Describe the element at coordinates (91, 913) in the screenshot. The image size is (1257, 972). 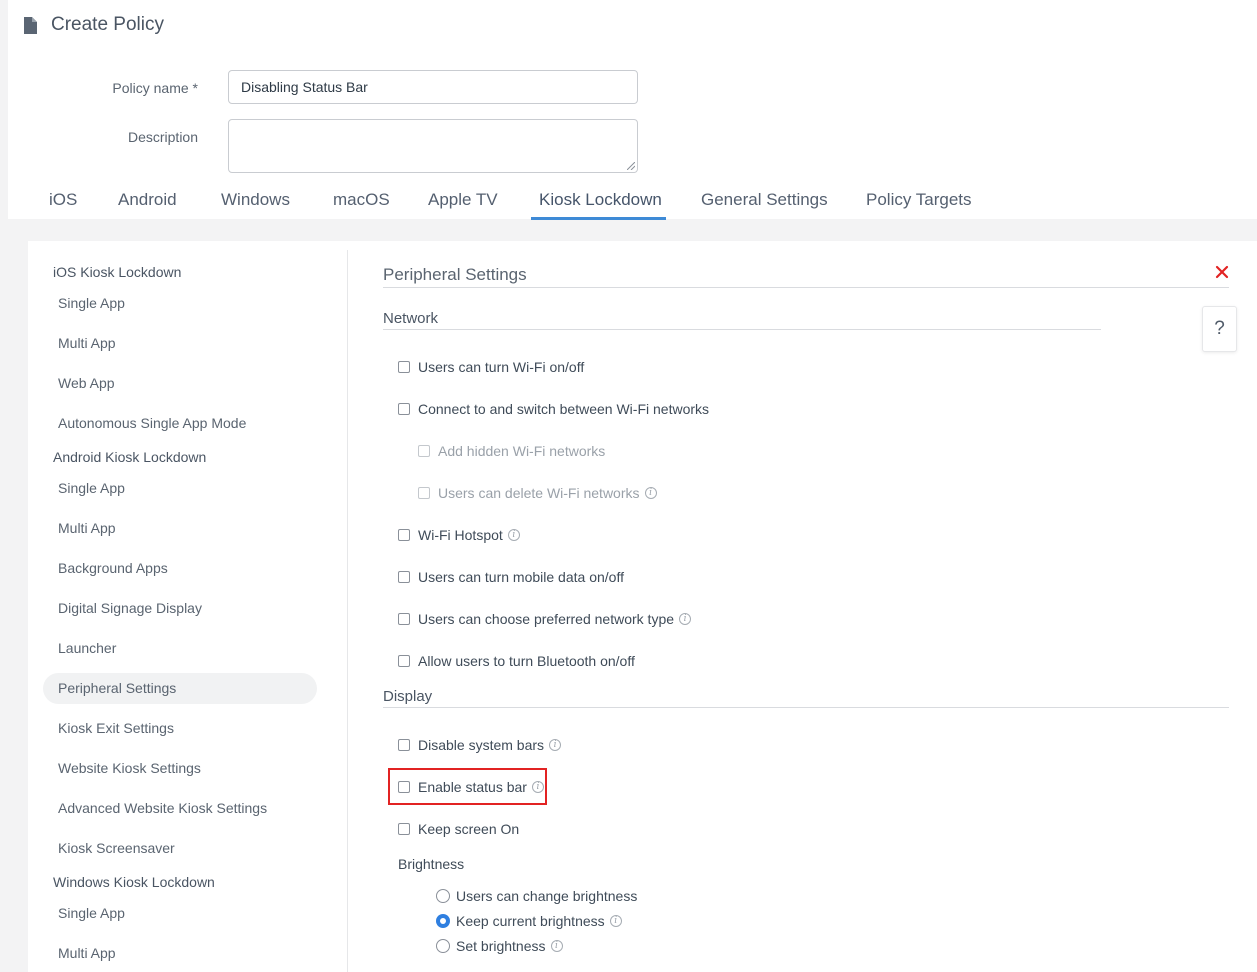
I see `sidebar-item-windows-single-app: Single App` at that location.